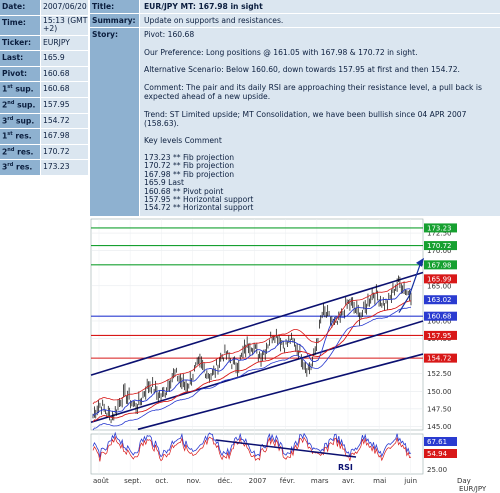  I want to click on x-tick-label: sept., so click(132, 481).